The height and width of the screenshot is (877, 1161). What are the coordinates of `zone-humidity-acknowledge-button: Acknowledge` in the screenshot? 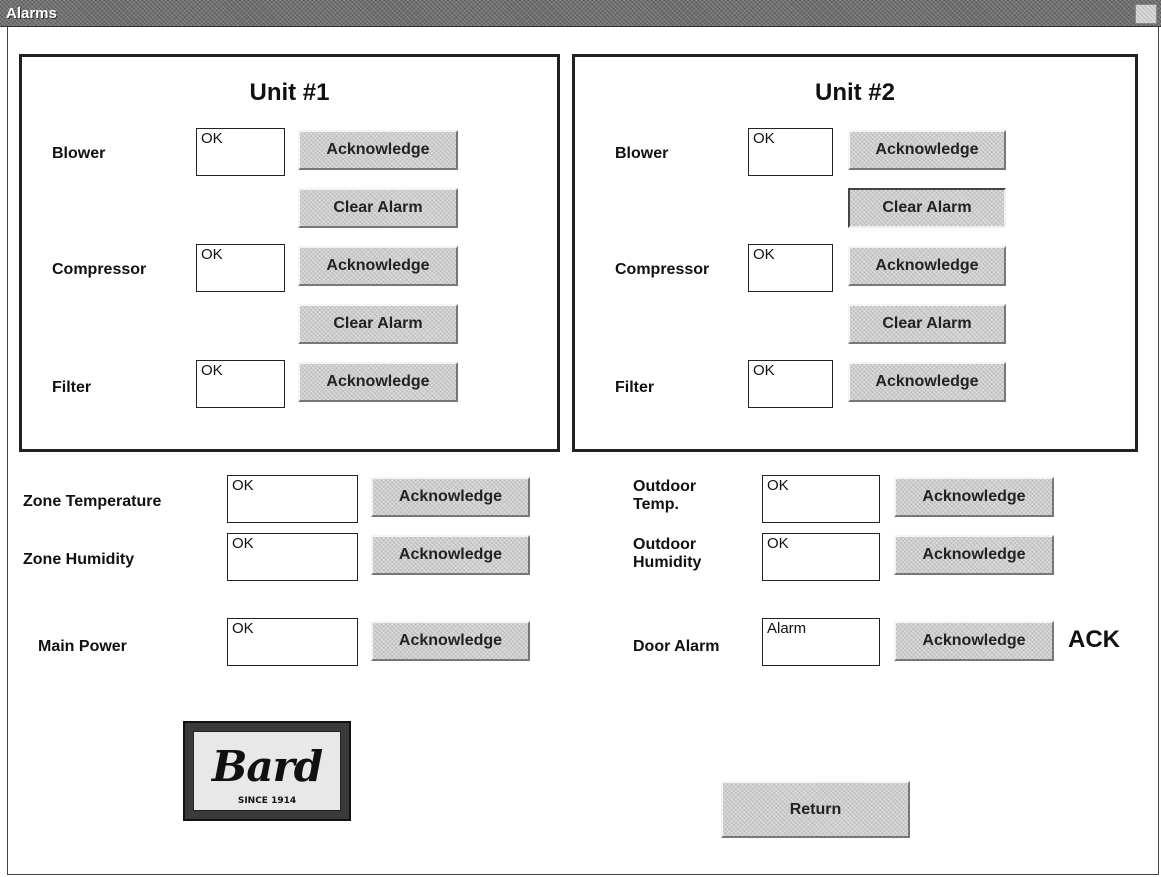 It's located at (450, 555).